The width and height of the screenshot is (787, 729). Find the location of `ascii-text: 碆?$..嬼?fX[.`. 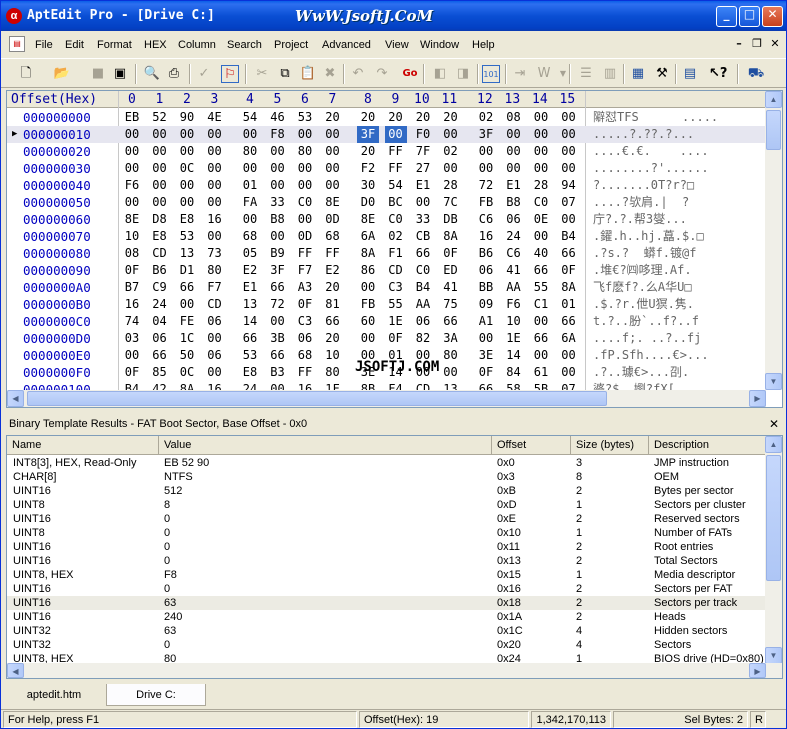

ascii-text: 碆?$..嬼?fX[. is located at coordinates (678, 385).